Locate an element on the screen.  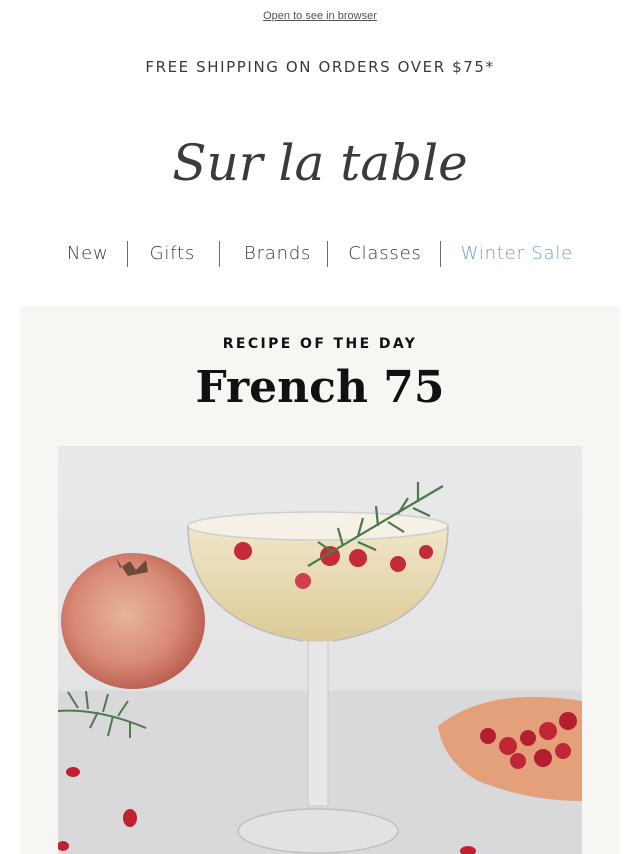
pomegranate-image is located at coordinates (133, 621).